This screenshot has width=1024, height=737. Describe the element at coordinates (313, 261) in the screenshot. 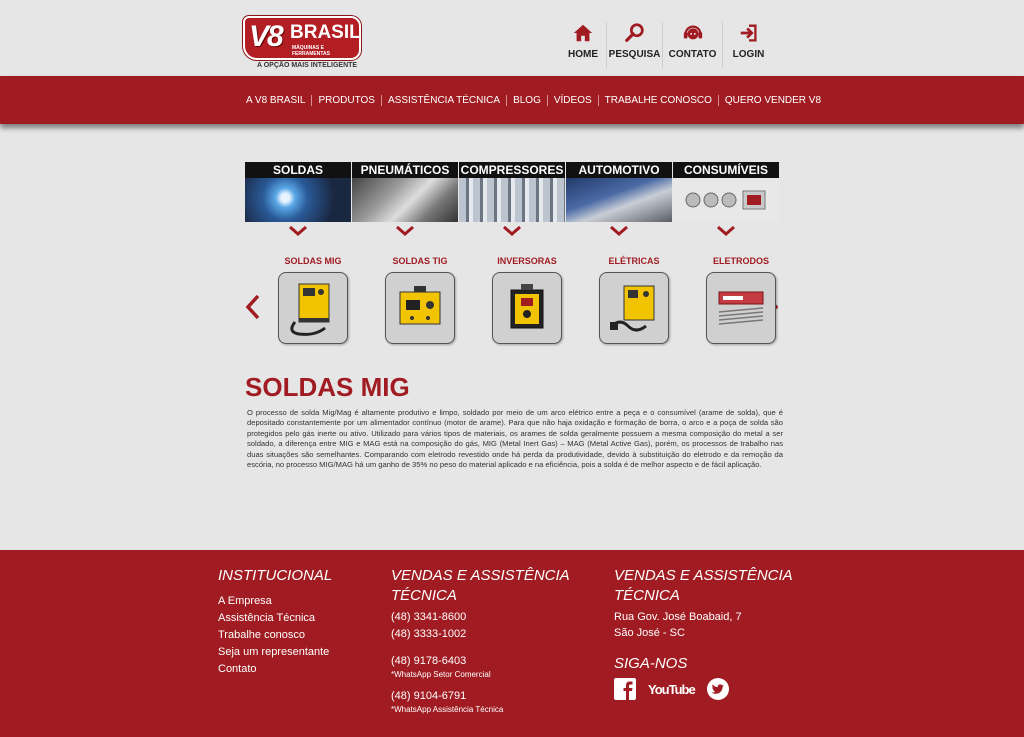

I see `product-name: SOLDAS MIG` at that location.